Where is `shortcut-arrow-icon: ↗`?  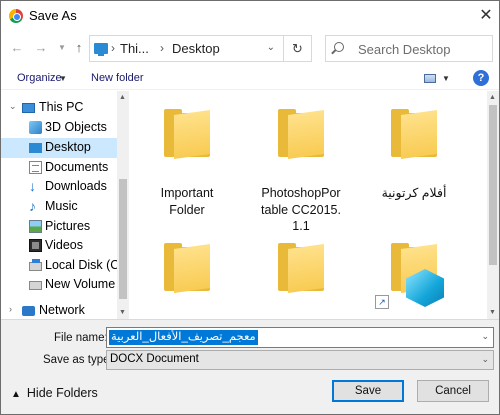 shortcut-arrow-icon: ↗ is located at coordinates (382, 302).